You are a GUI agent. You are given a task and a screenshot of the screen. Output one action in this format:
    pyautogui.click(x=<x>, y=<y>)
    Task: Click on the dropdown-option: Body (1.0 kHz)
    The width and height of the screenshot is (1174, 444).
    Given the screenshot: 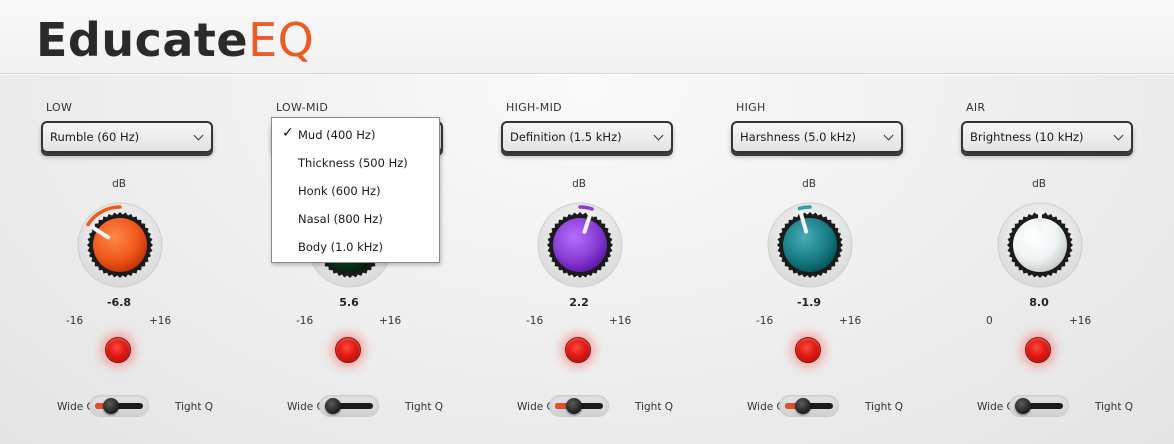 What is the action you would take?
    pyautogui.click(x=355, y=244)
    